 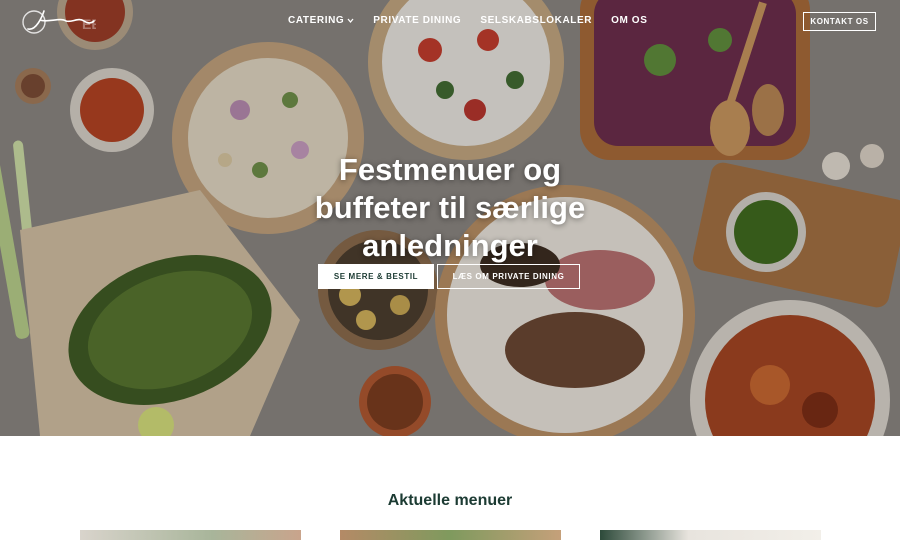 I want to click on nav-item-catering: CATERING, so click(x=321, y=20).